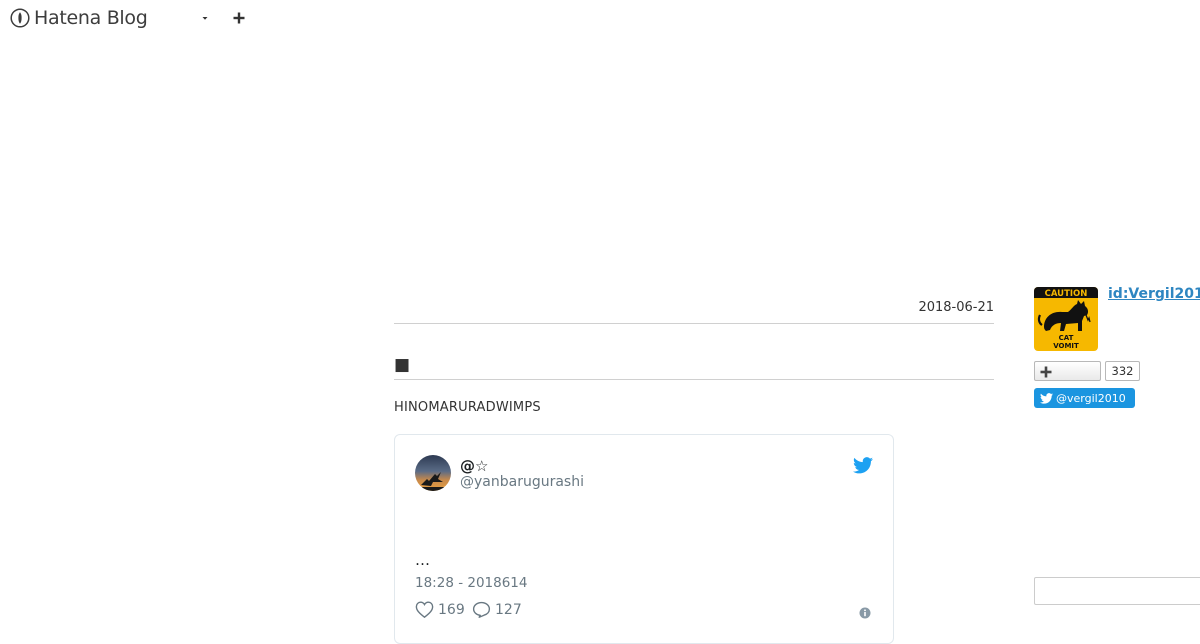 The width and height of the screenshot is (1200, 644). I want to click on cat-vomit-caution-image: CAUTION CAT VOMIT, so click(1066, 319).